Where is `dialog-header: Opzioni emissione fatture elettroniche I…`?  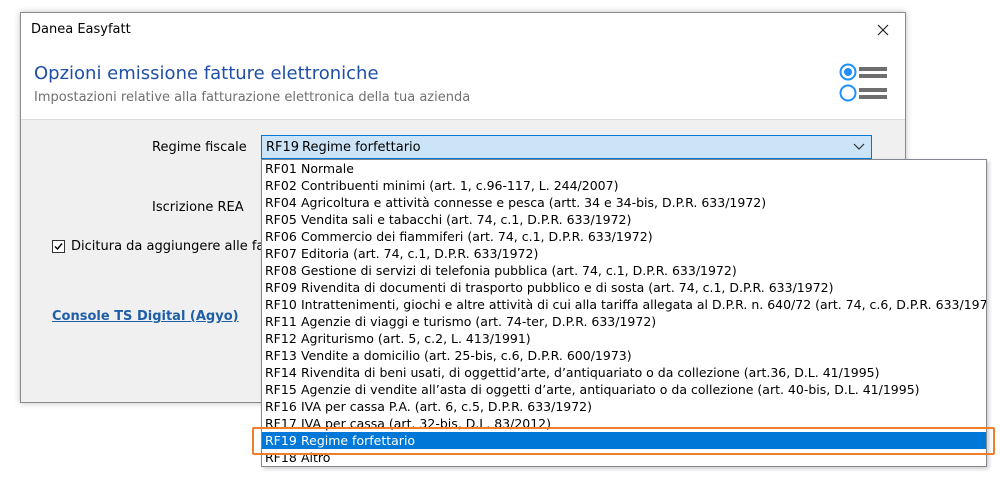
dialog-header: Opzioni emissione fatture elettroniche I… is located at coordinates (463, 83).